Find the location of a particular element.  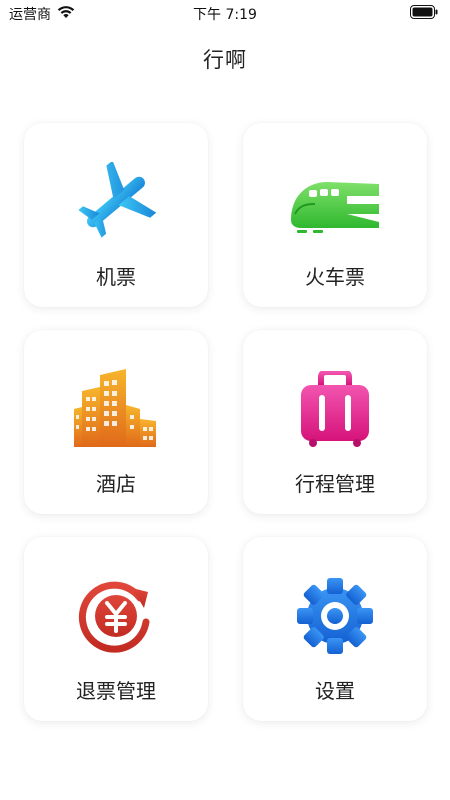

yuan-refund-icon is located at coordinates (116, 618).